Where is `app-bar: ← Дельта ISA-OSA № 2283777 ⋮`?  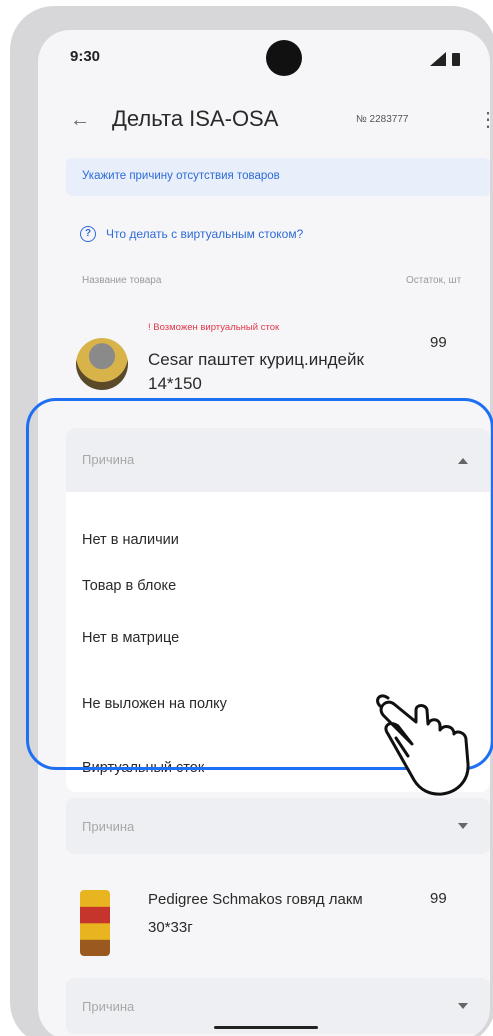 app-bar: ← Дельта ISA-OSA № 2283777 ⋮ is located at coordinates (264, 122).